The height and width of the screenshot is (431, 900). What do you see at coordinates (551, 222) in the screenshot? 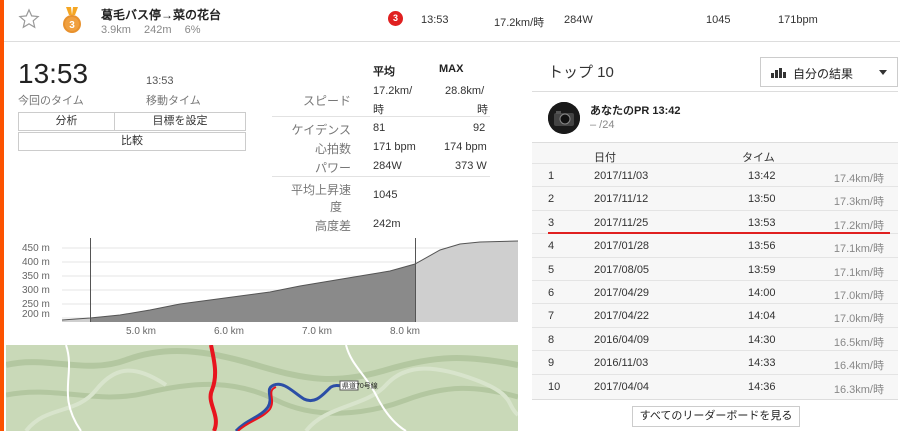
I see `rank-cell: 3` at bounding box center [551, 222].